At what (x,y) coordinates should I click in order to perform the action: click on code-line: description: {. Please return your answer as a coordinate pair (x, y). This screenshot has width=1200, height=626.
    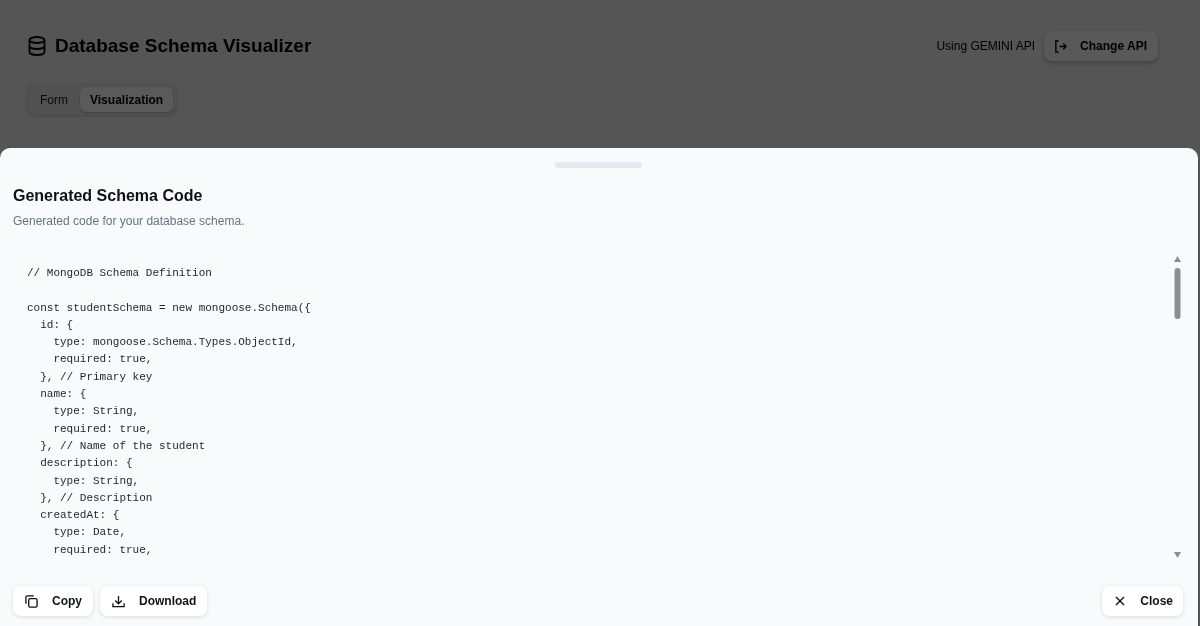
    Looking at the image, I should click on (86, 464).